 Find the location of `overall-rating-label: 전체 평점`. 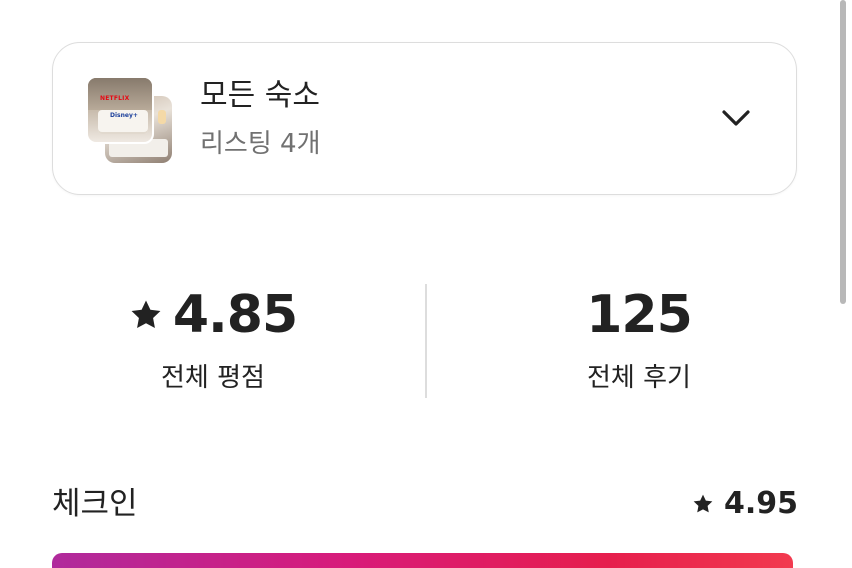

overall-rating-label: 전체 평점 is located at coordinates (213, 378).